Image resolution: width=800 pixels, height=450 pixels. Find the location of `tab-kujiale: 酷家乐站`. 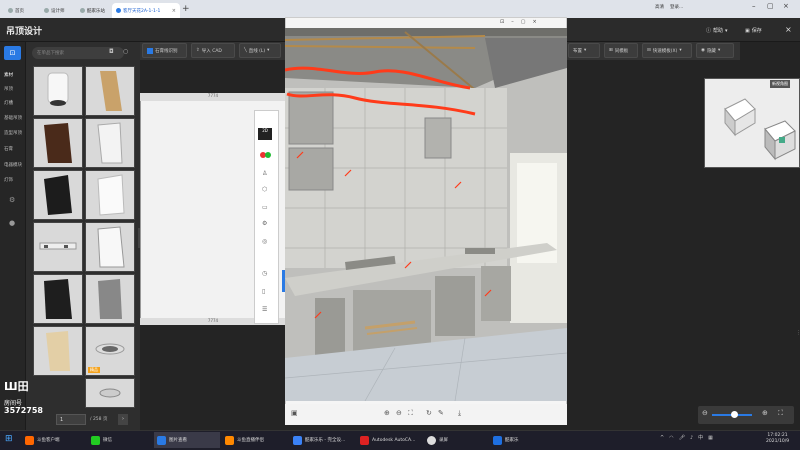

tab-kujiale: 酷家乐站 is located at coordinates (92, 10).